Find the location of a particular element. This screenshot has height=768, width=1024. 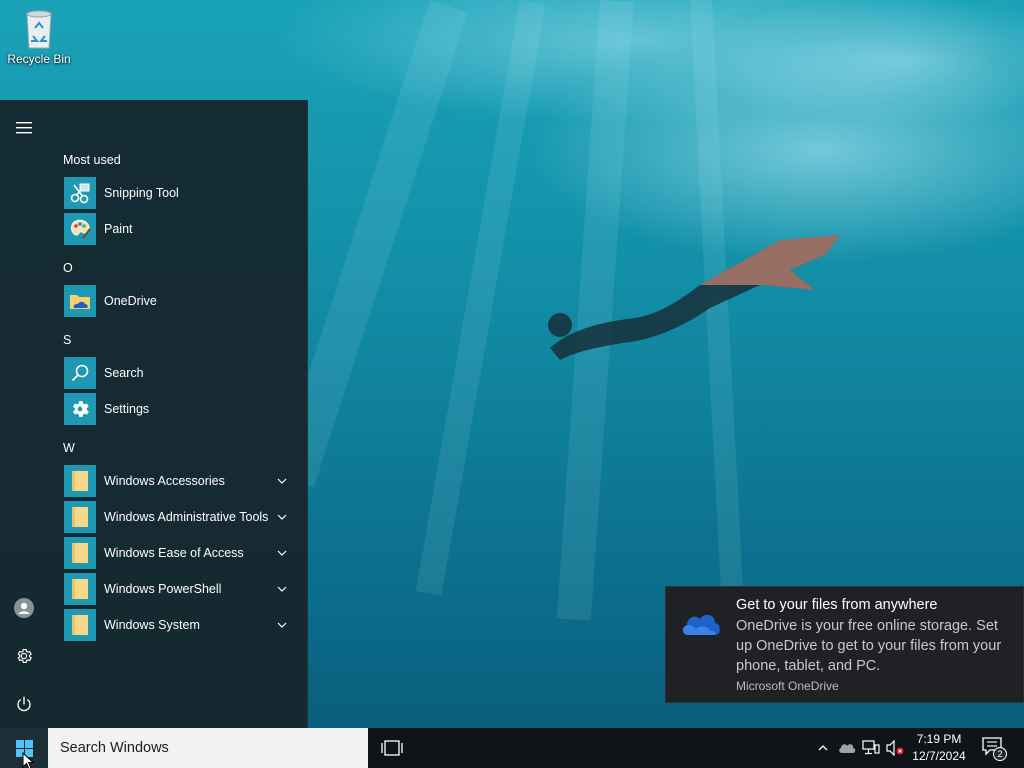

hamburger-icon is located at coordinates (24, 128).